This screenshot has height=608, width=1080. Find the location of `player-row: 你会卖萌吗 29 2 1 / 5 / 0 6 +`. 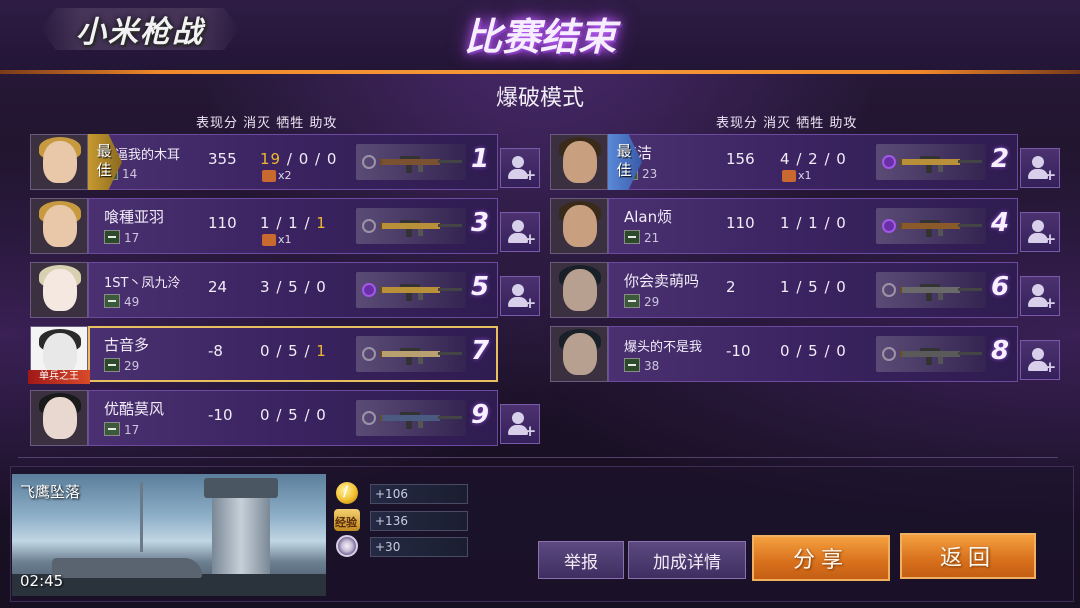

player-row: 你会卖萌吗 29 2 1 / 5 / 0 6 + is located at coordinates (810, 290).